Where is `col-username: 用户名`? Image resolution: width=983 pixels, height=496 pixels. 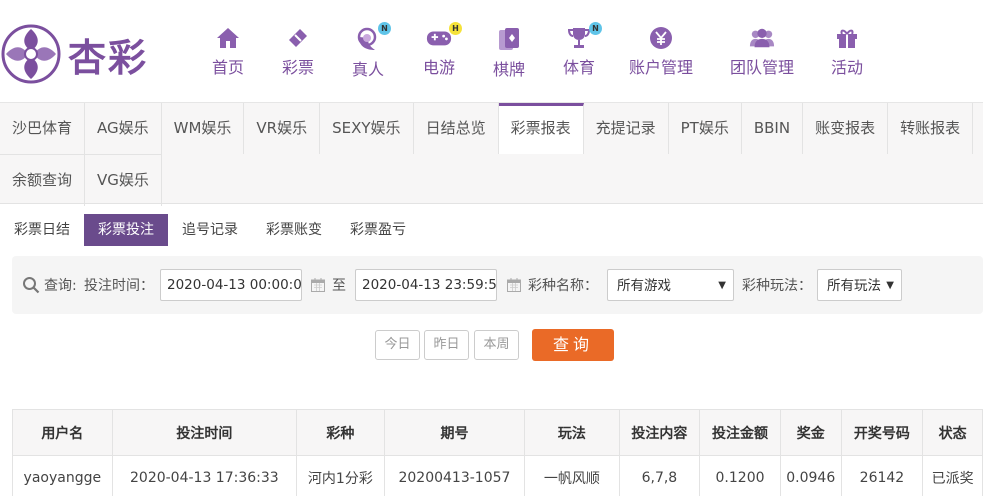
col-username: 用户名 is located at coordinates (62, 432).